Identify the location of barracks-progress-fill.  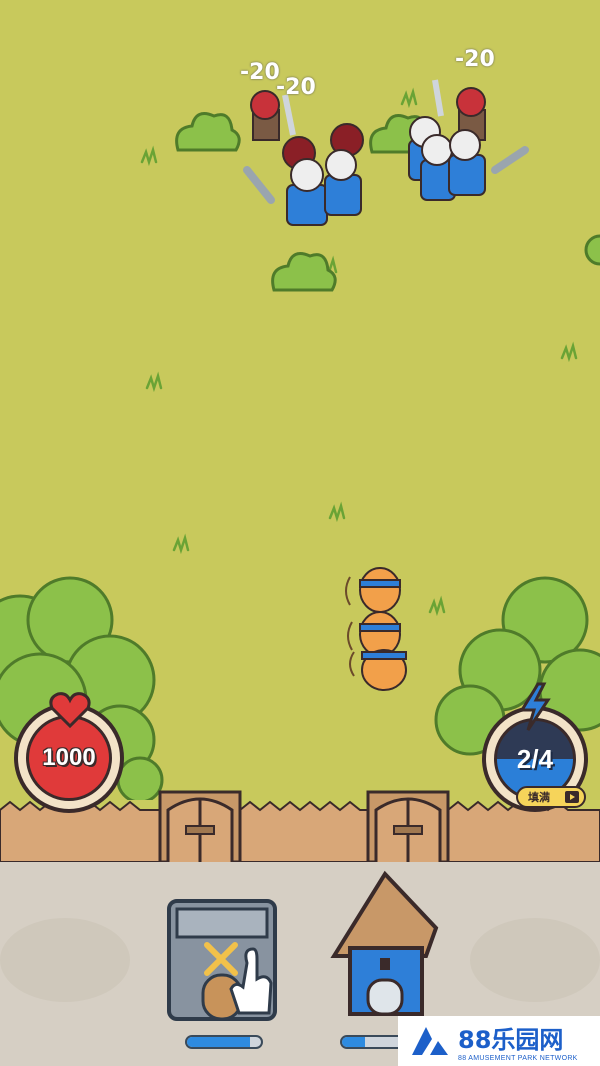
(218, 1042).